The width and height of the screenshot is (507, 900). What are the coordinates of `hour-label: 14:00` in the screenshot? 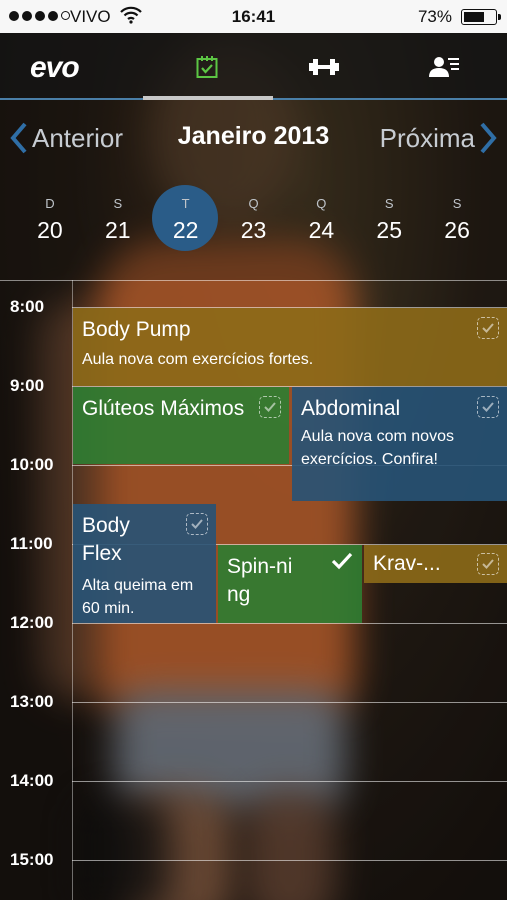 It's located at (32, 780).